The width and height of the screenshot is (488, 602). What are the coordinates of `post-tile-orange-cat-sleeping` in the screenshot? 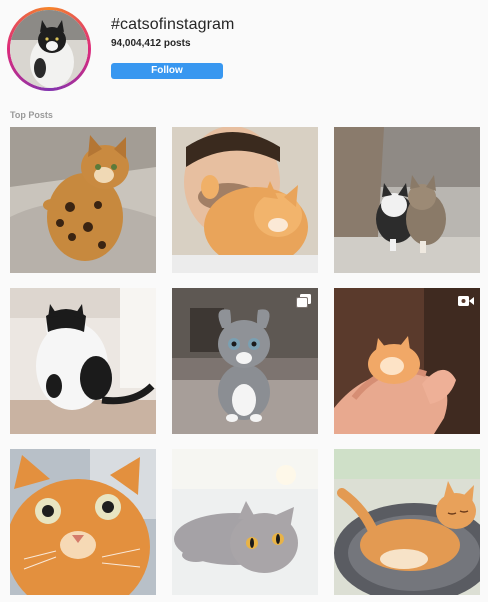 It's located at (407, 522).